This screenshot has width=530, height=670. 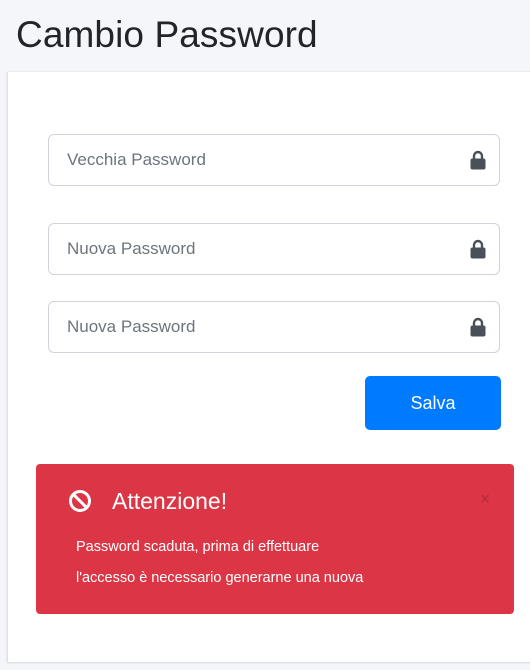 I want to click on new-password-group, so click(x=274, y=249).